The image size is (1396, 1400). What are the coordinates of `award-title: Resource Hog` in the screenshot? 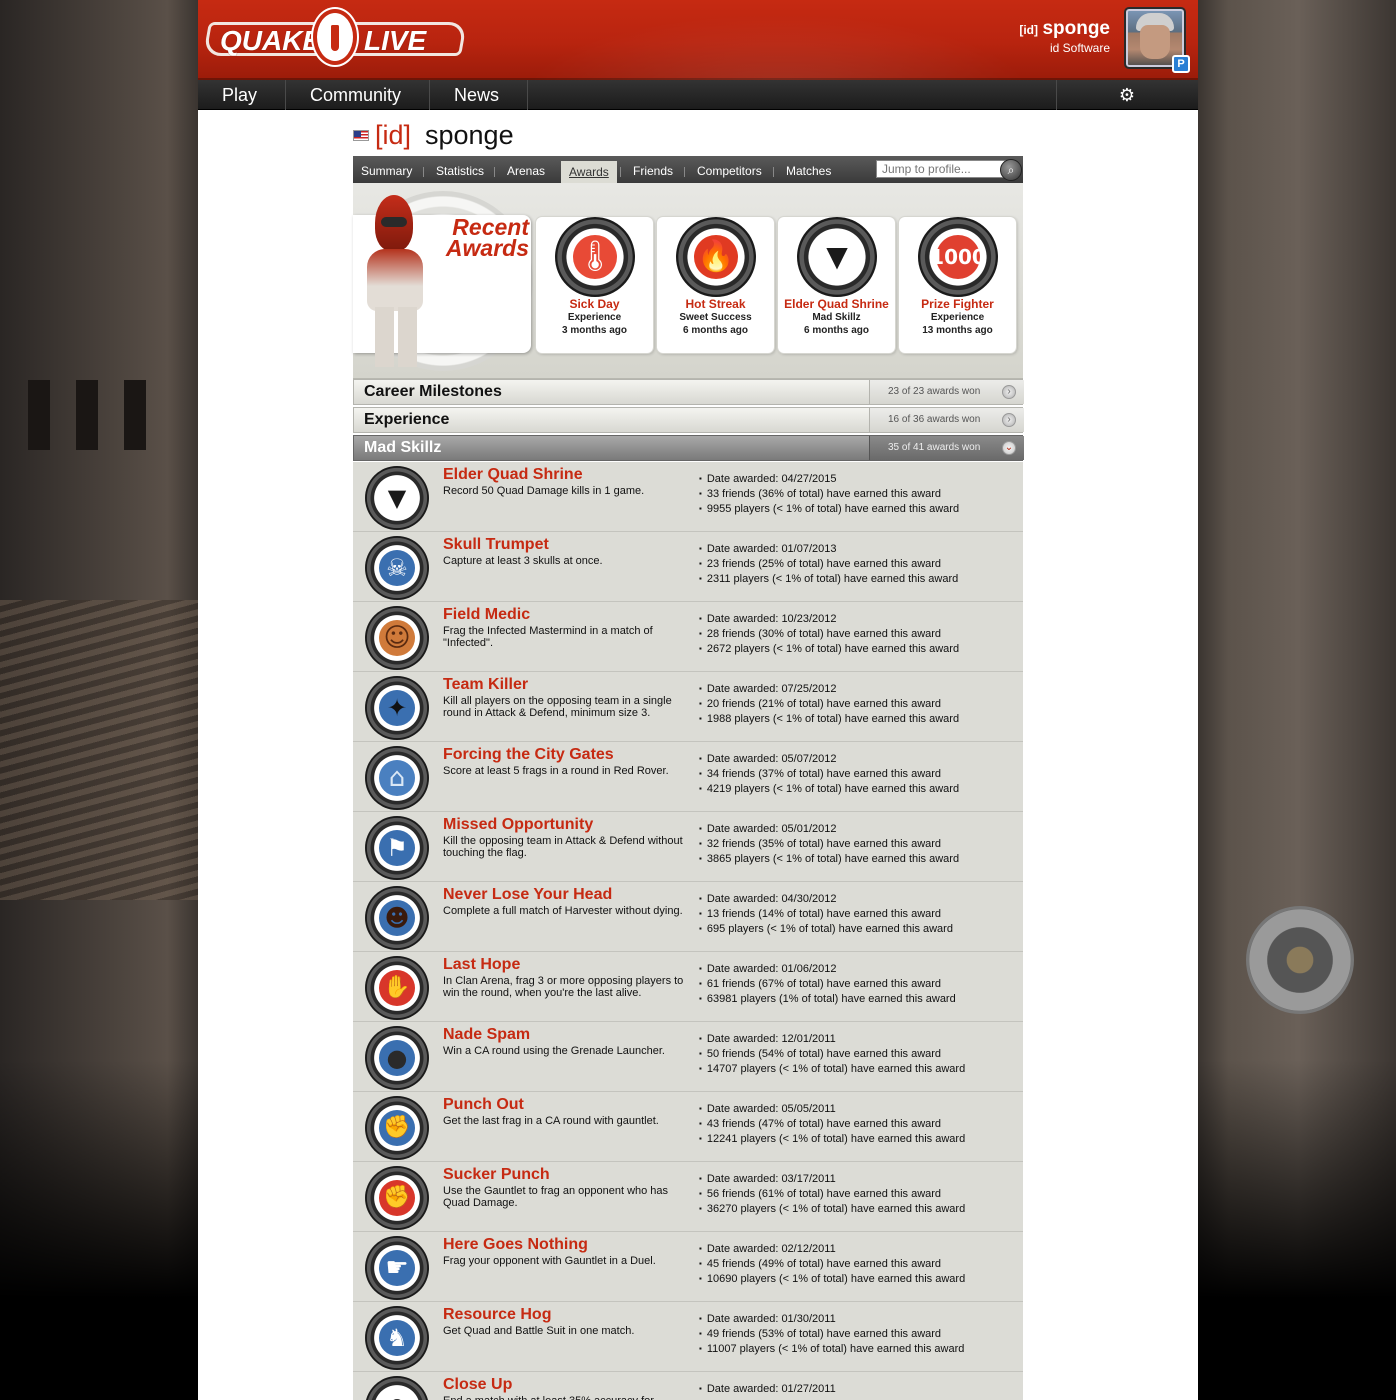 It's located at (497, 1315).